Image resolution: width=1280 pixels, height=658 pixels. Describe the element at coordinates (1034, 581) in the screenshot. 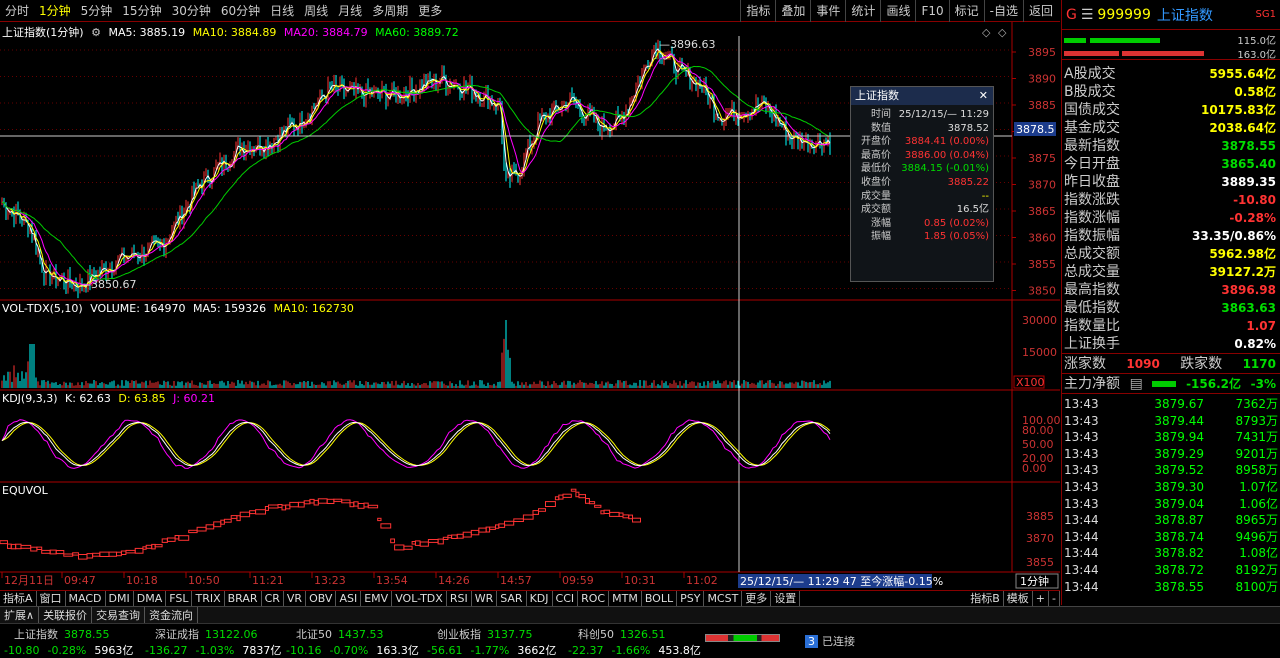

I see `period-button: 1分钟` at that location.